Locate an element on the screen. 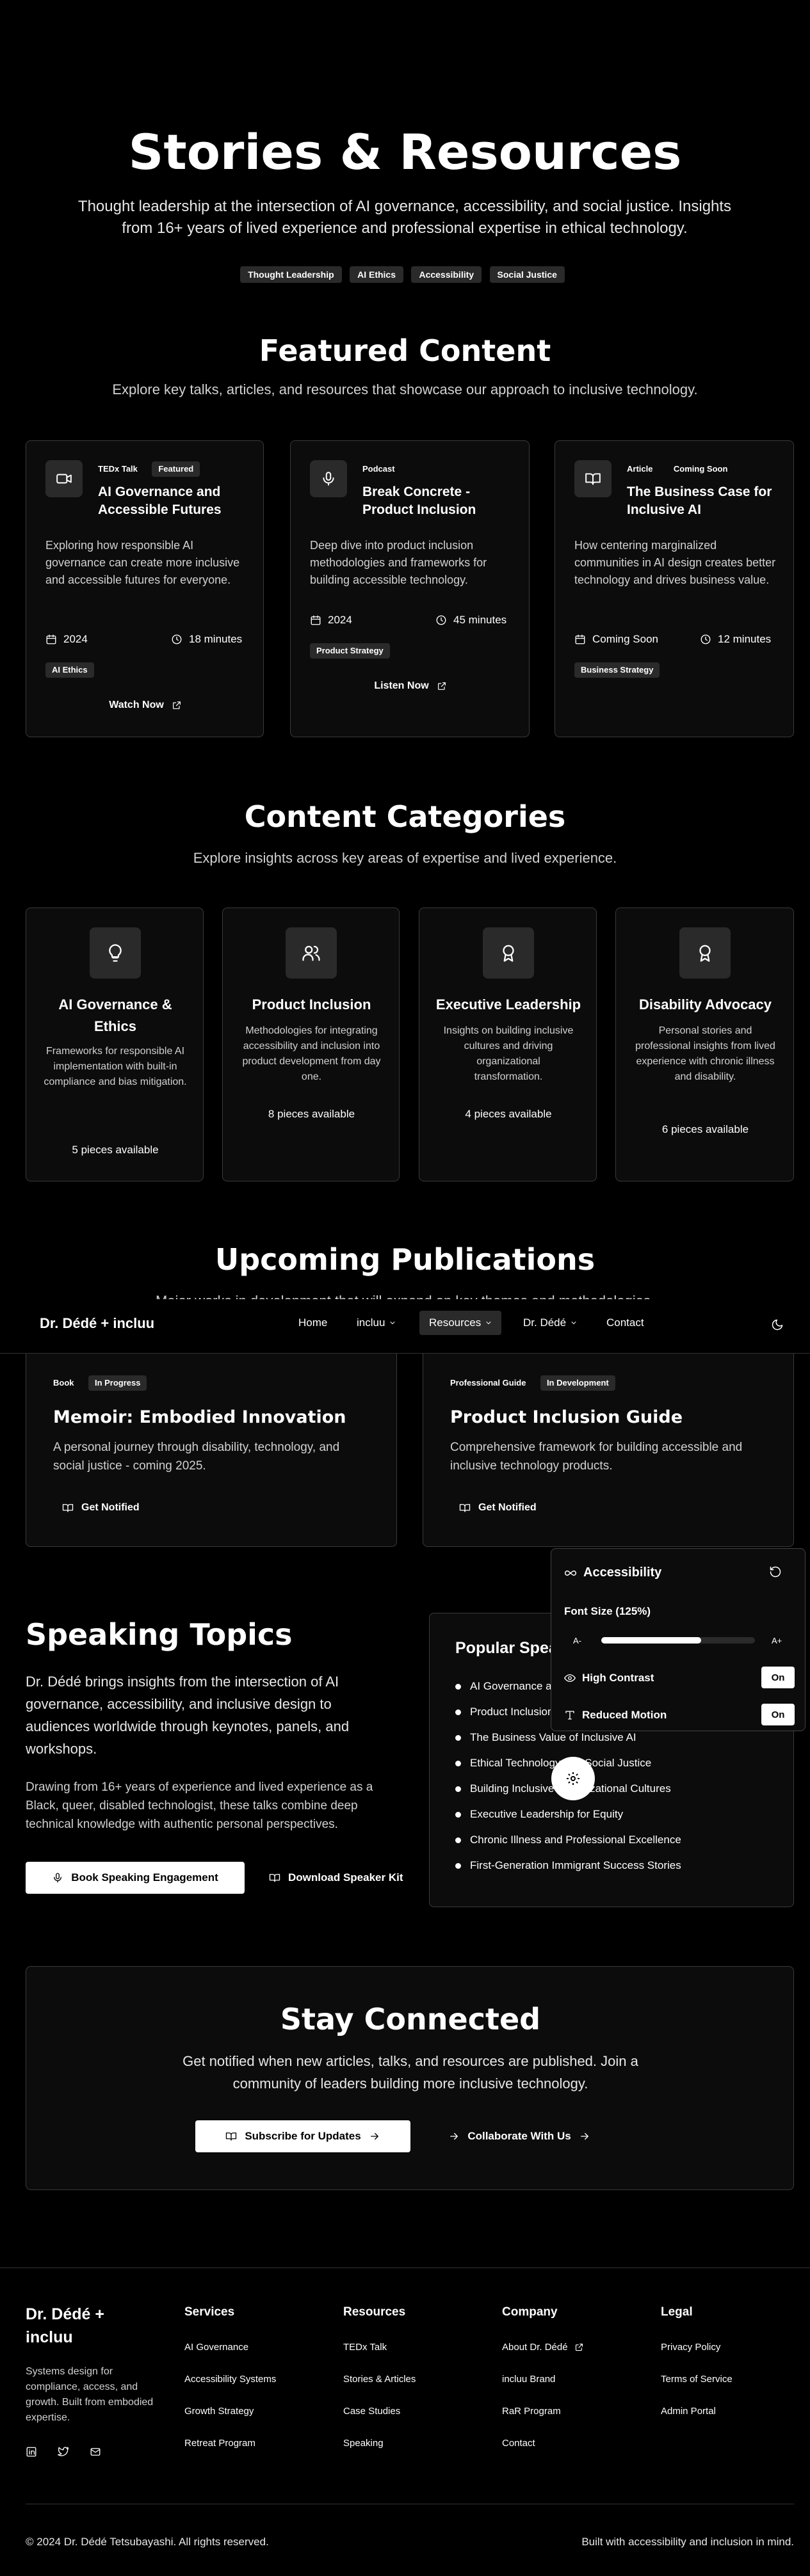  footer-link: Stories & Articles is located at coordinates (407, 2379).